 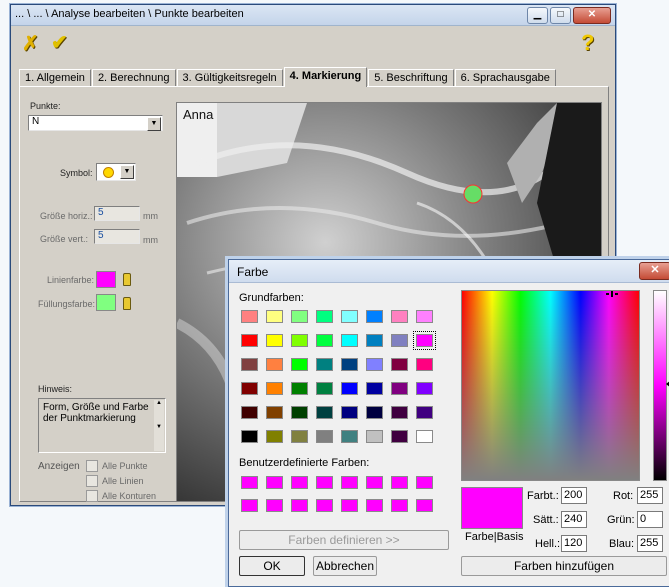 What do you see at coordinates (106, 279) in the screenshot?
I see `linienfarbe-swatch` at bounding box center [106, 279].